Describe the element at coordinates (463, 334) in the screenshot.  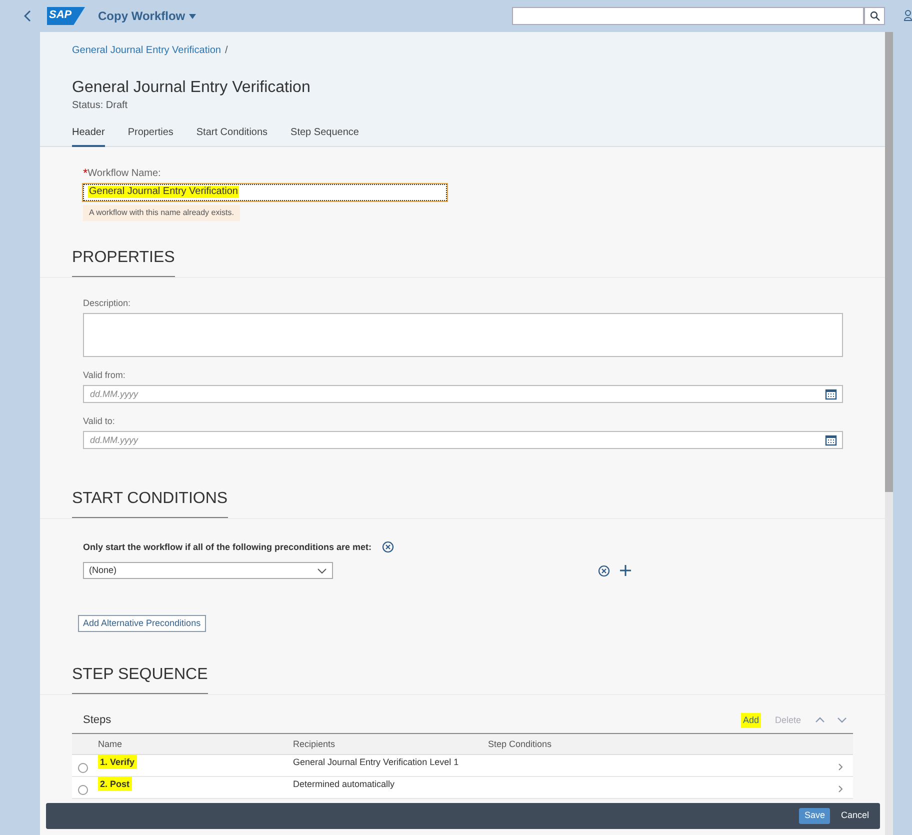
I see `description-field` at that location.